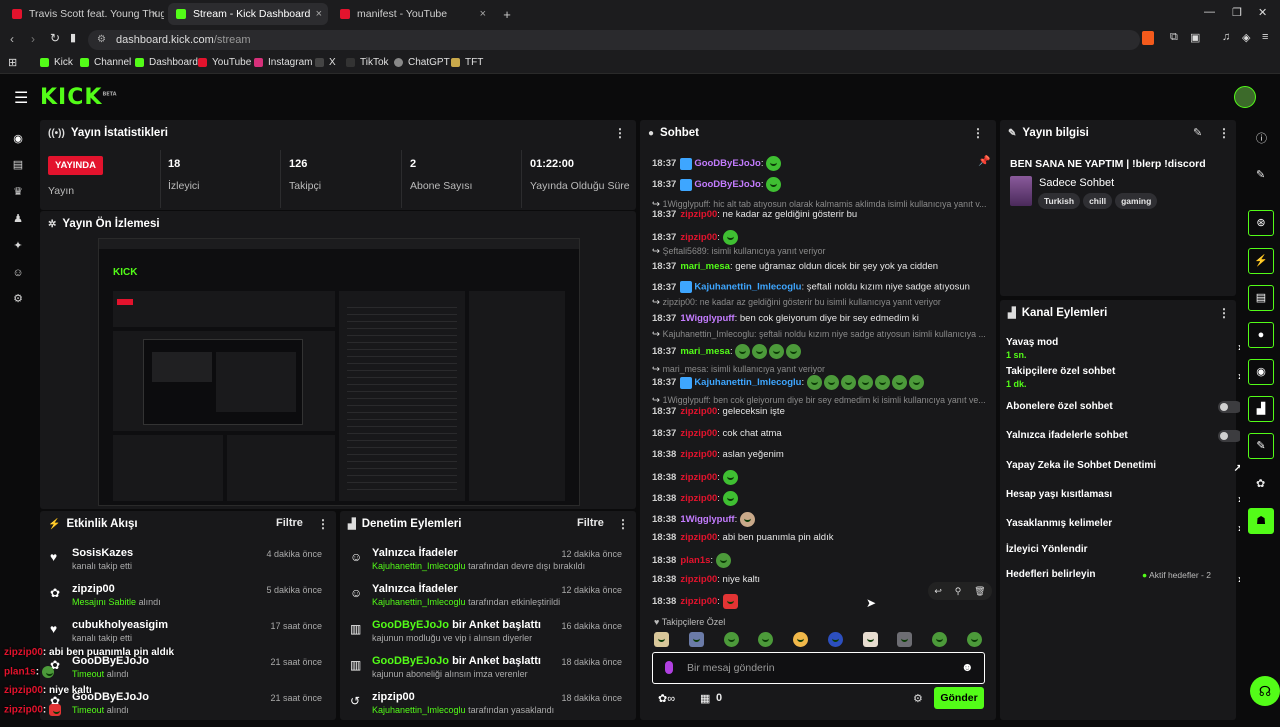 This screenshot has height=727, width=1280. I want to click on stream-preview-video: KICK, so click(339, 372).